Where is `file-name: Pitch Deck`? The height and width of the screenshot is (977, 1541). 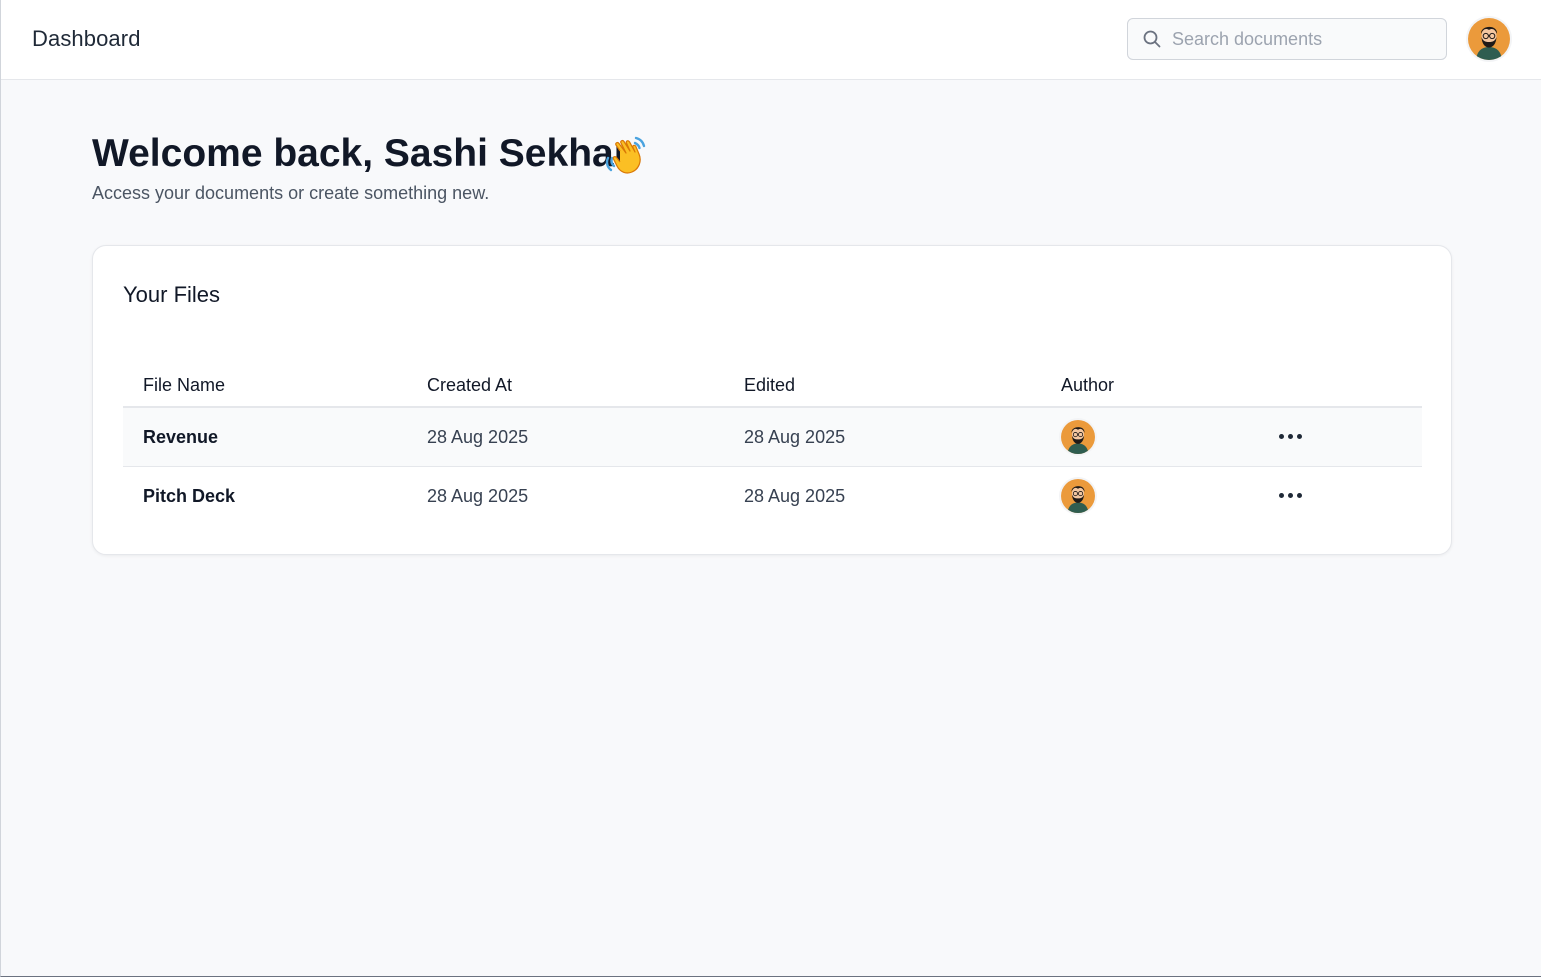 file-name: Pitch Deck is located at coordinates (189, 496).